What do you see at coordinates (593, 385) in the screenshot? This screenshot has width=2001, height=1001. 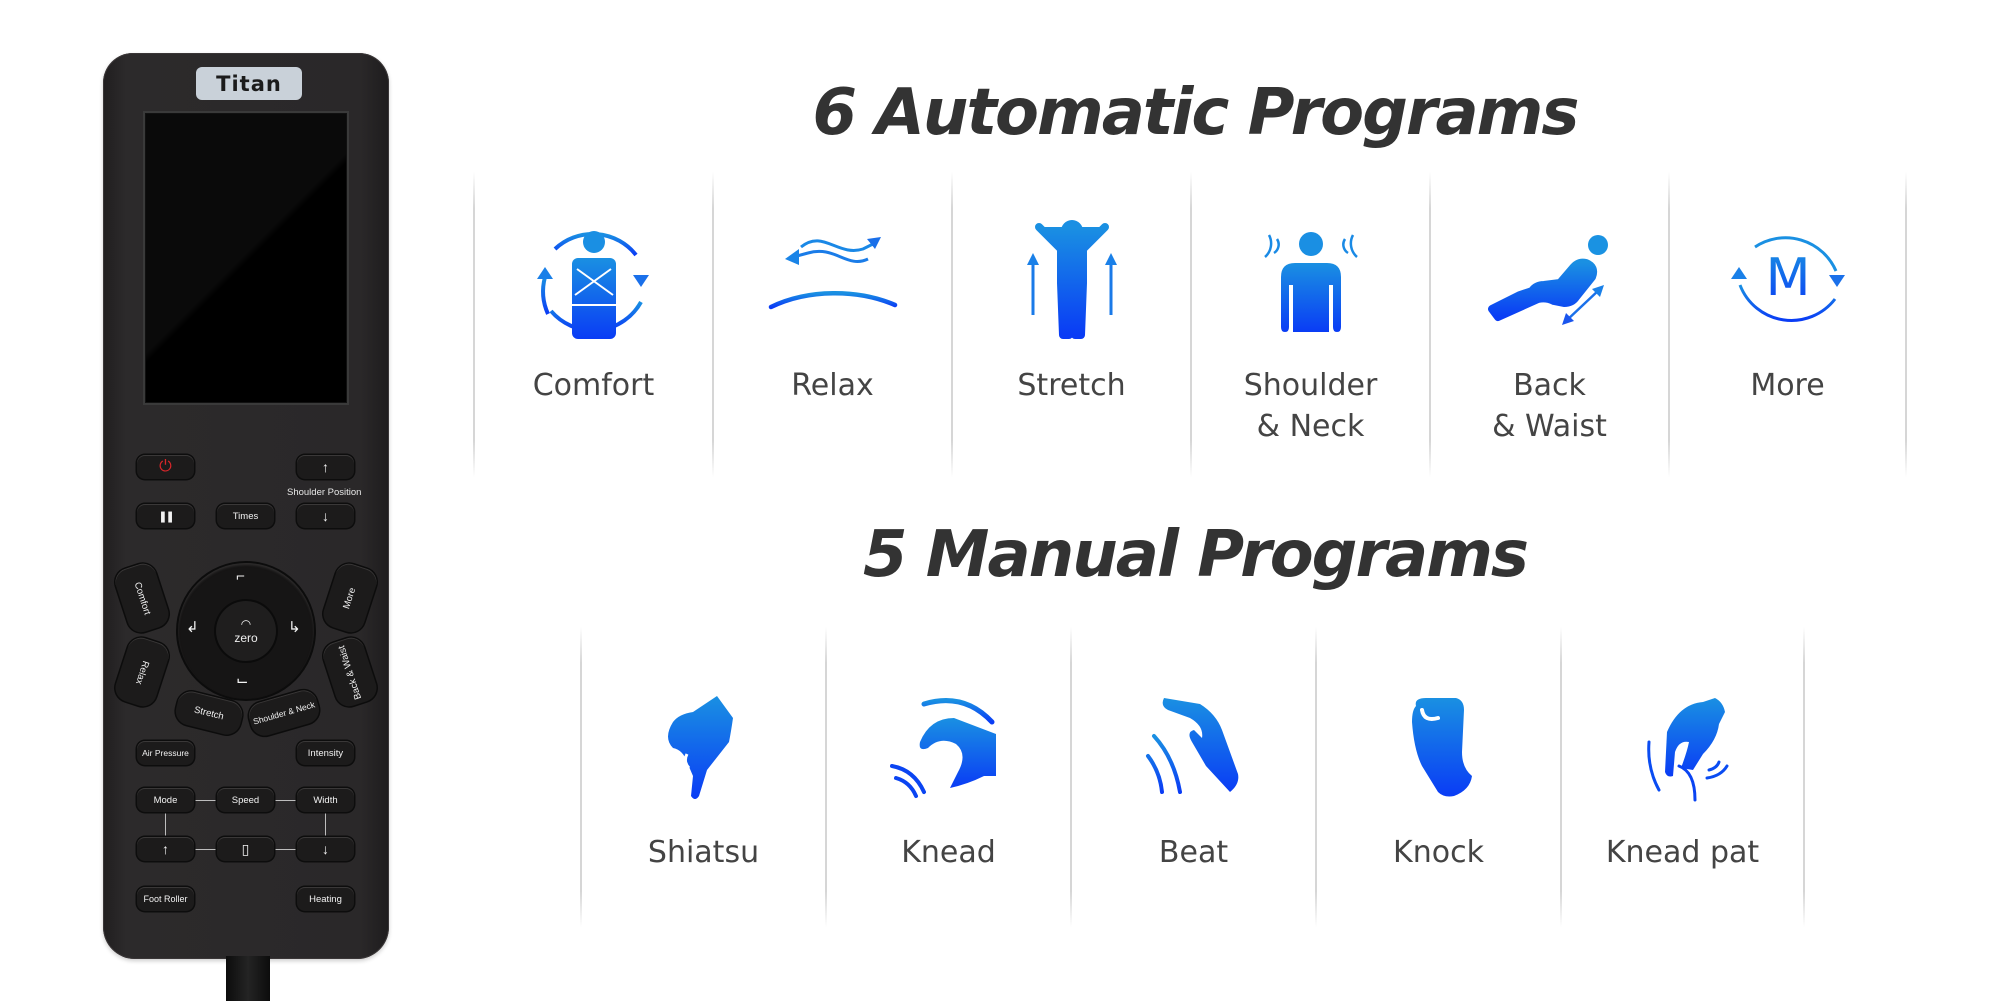 I see `program-label: Comfort` at bounding box center [593, 385].